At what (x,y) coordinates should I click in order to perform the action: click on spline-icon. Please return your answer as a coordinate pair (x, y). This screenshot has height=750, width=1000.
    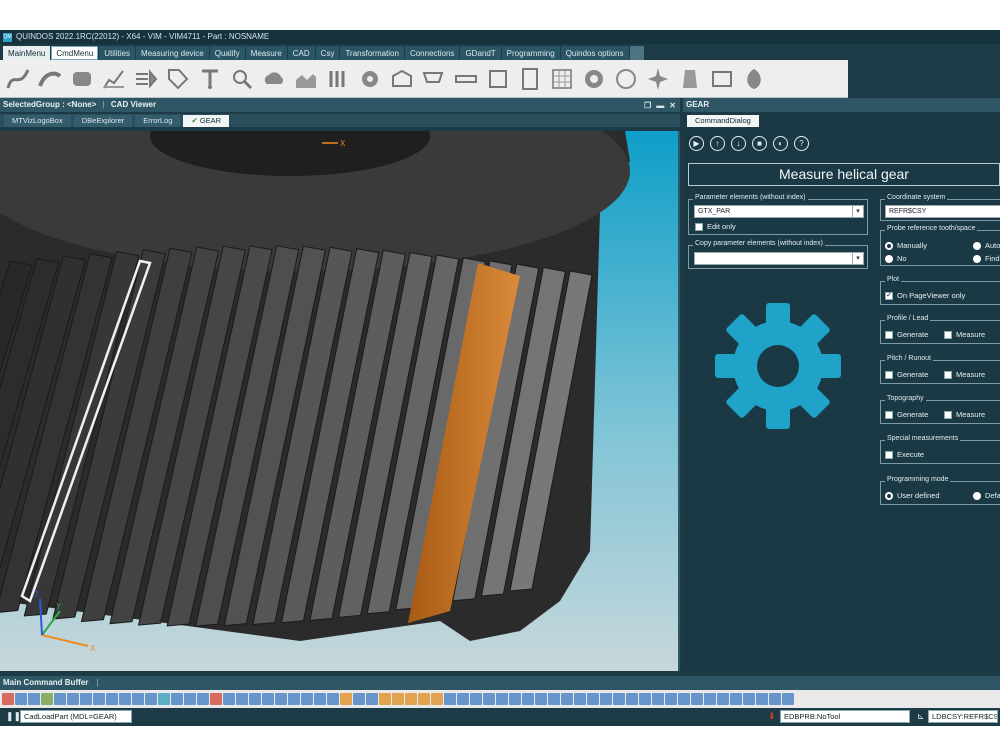
    Looking at the image, I should click on (49, 79).